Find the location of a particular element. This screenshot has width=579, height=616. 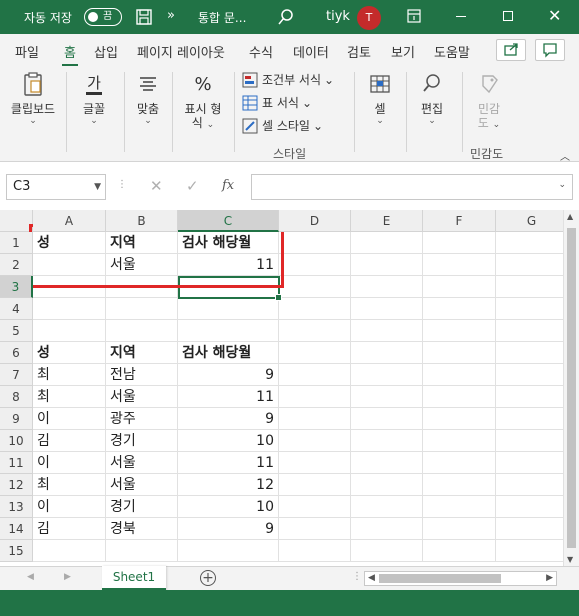

cell-G13 is located at coordinates (529, 507).